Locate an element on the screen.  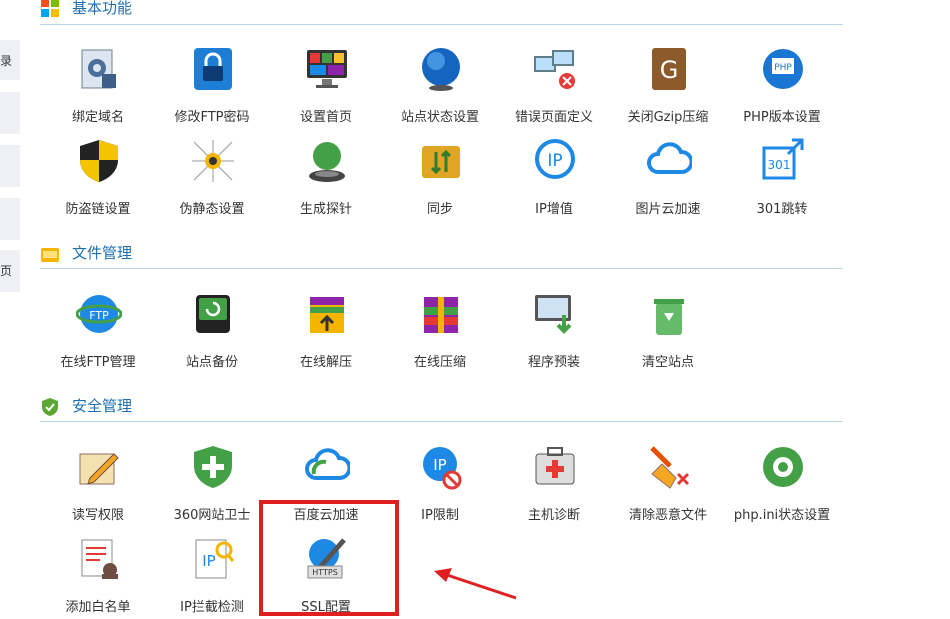
folder-icon is located at coordinates (50, 255).